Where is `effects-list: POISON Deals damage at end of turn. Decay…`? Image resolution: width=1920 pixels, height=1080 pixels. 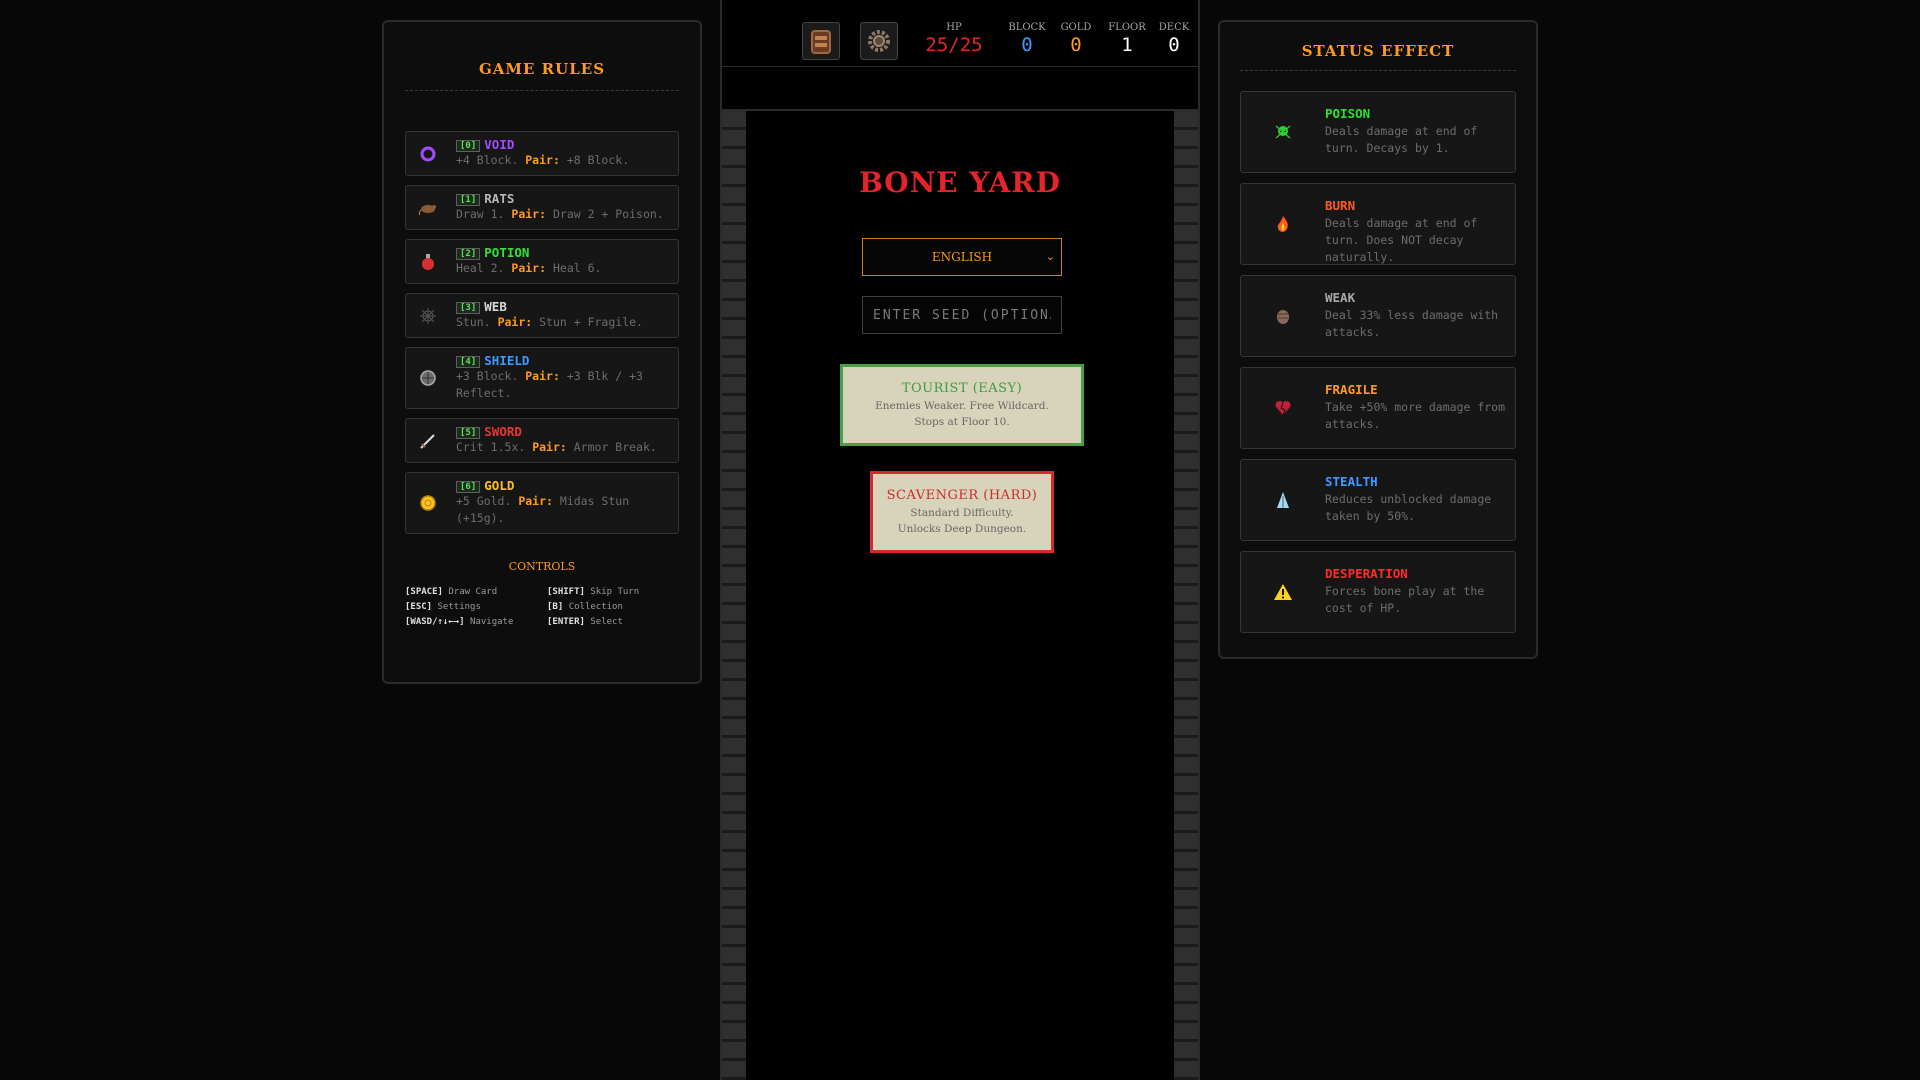 effects-list: POISON Deals damage at end of turn. Decay… is located at coordinates (1378, 362).